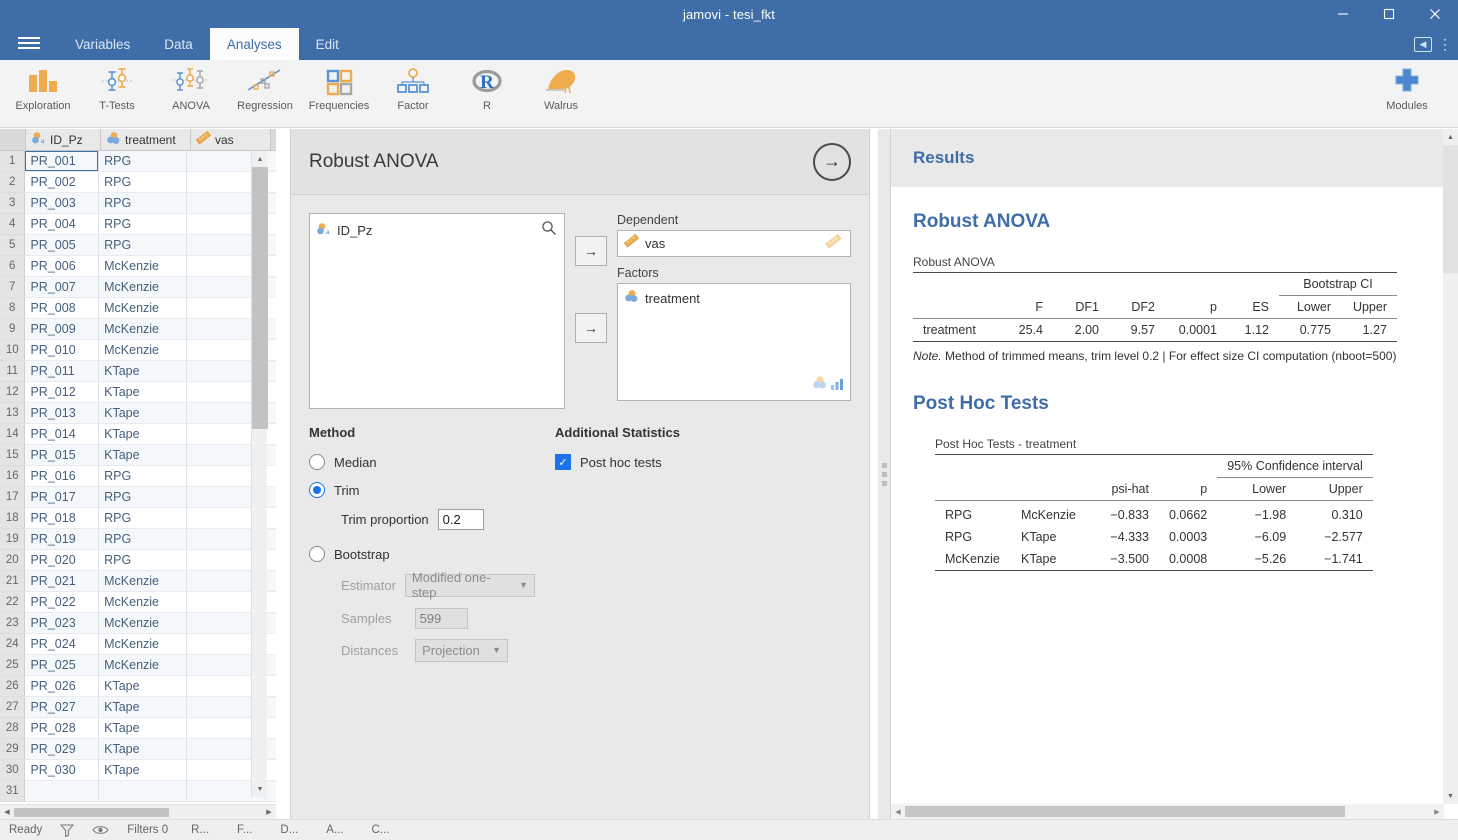 Image resolution: width=1458 pixels, height=840 pixels. What do you see at coordinates (469, 585) in the screenshot?
I see `estimator-select: Modified one-step ▼` at bounding box center [469, 585].